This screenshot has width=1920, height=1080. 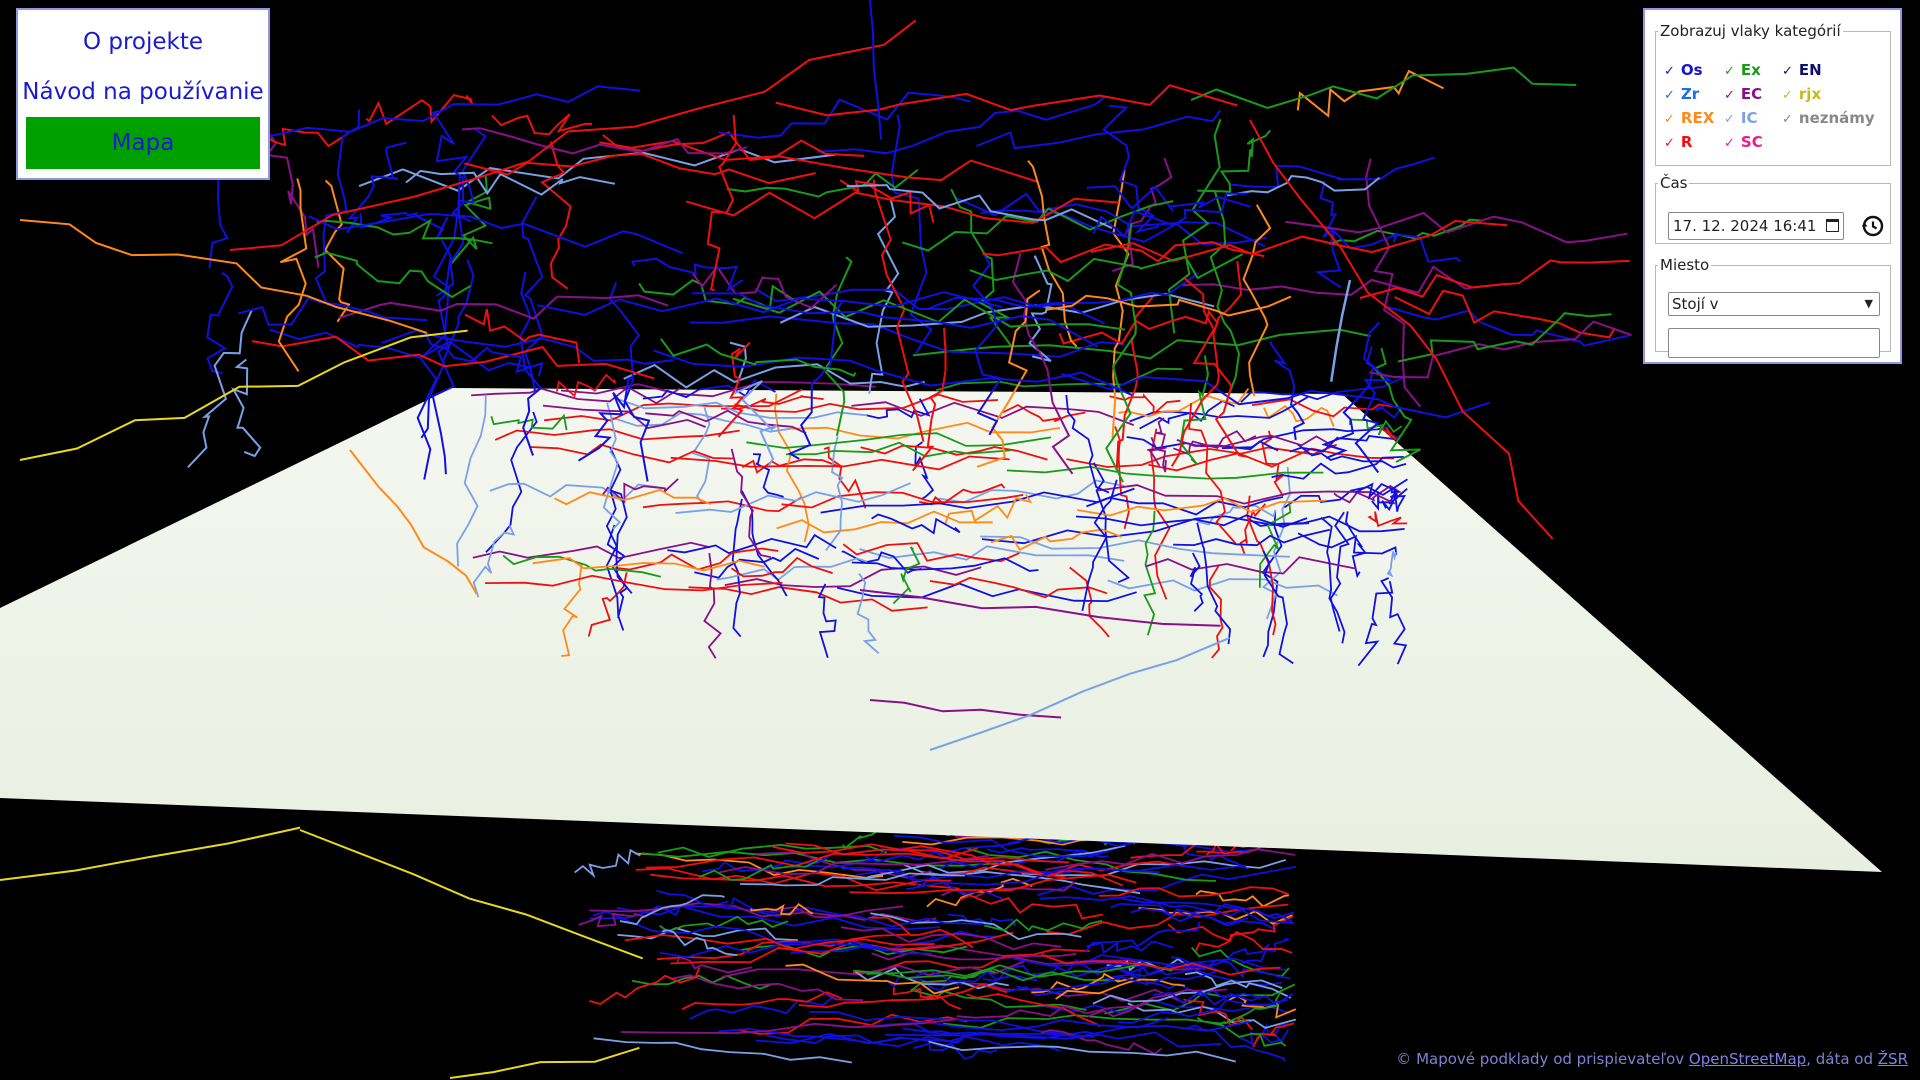 I want to click on category-label: neznámy, so click(x=1836, y=118).